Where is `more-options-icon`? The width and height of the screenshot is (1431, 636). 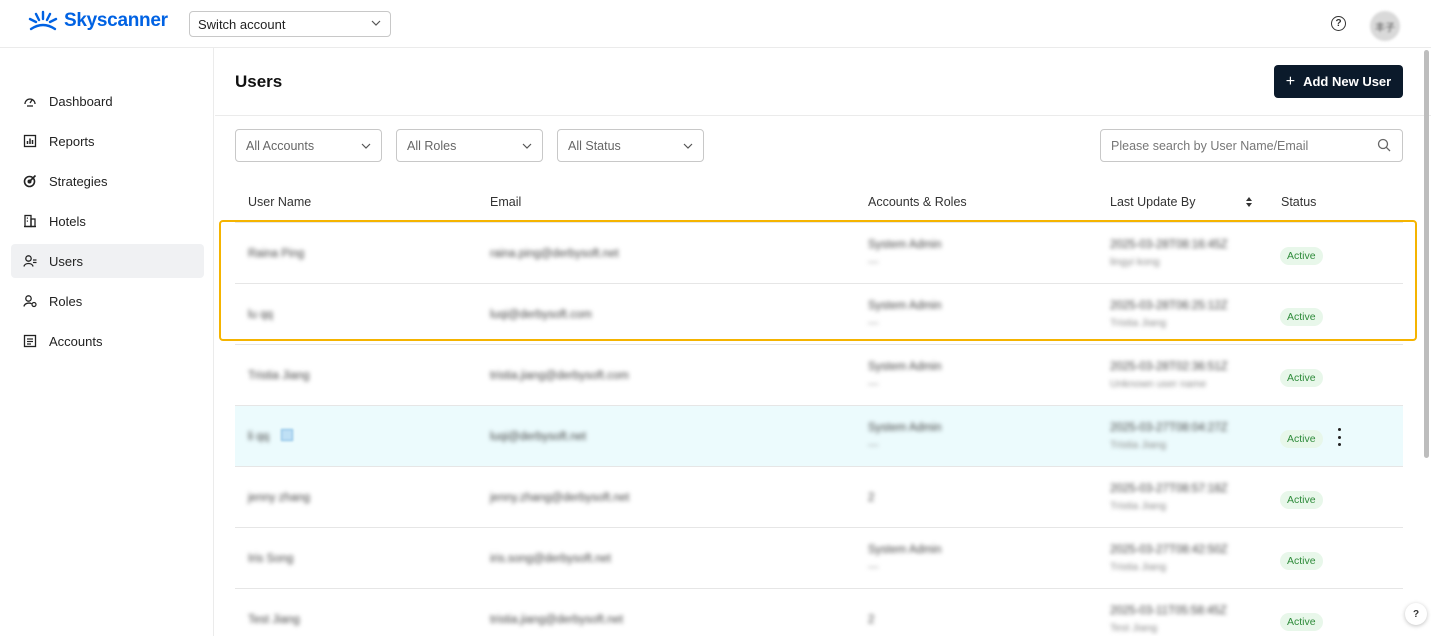 more-options-icon is located at coordinates (1339, 437).